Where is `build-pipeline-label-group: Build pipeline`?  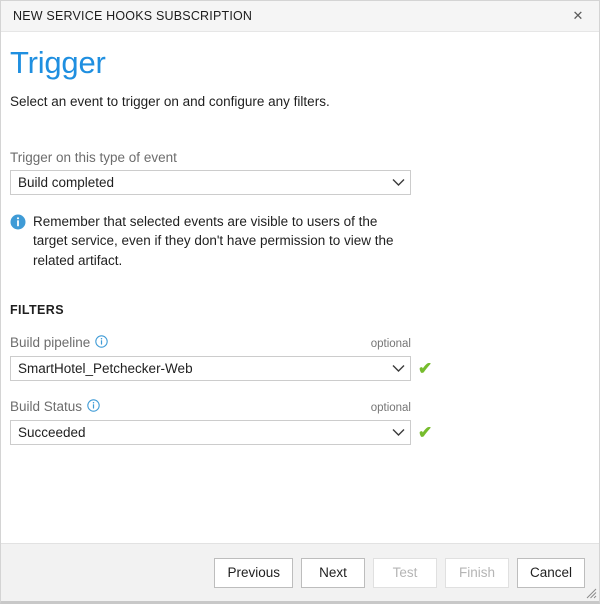 build-pipeline-label-group: Build pipeline is located at coordinates (59, 343).